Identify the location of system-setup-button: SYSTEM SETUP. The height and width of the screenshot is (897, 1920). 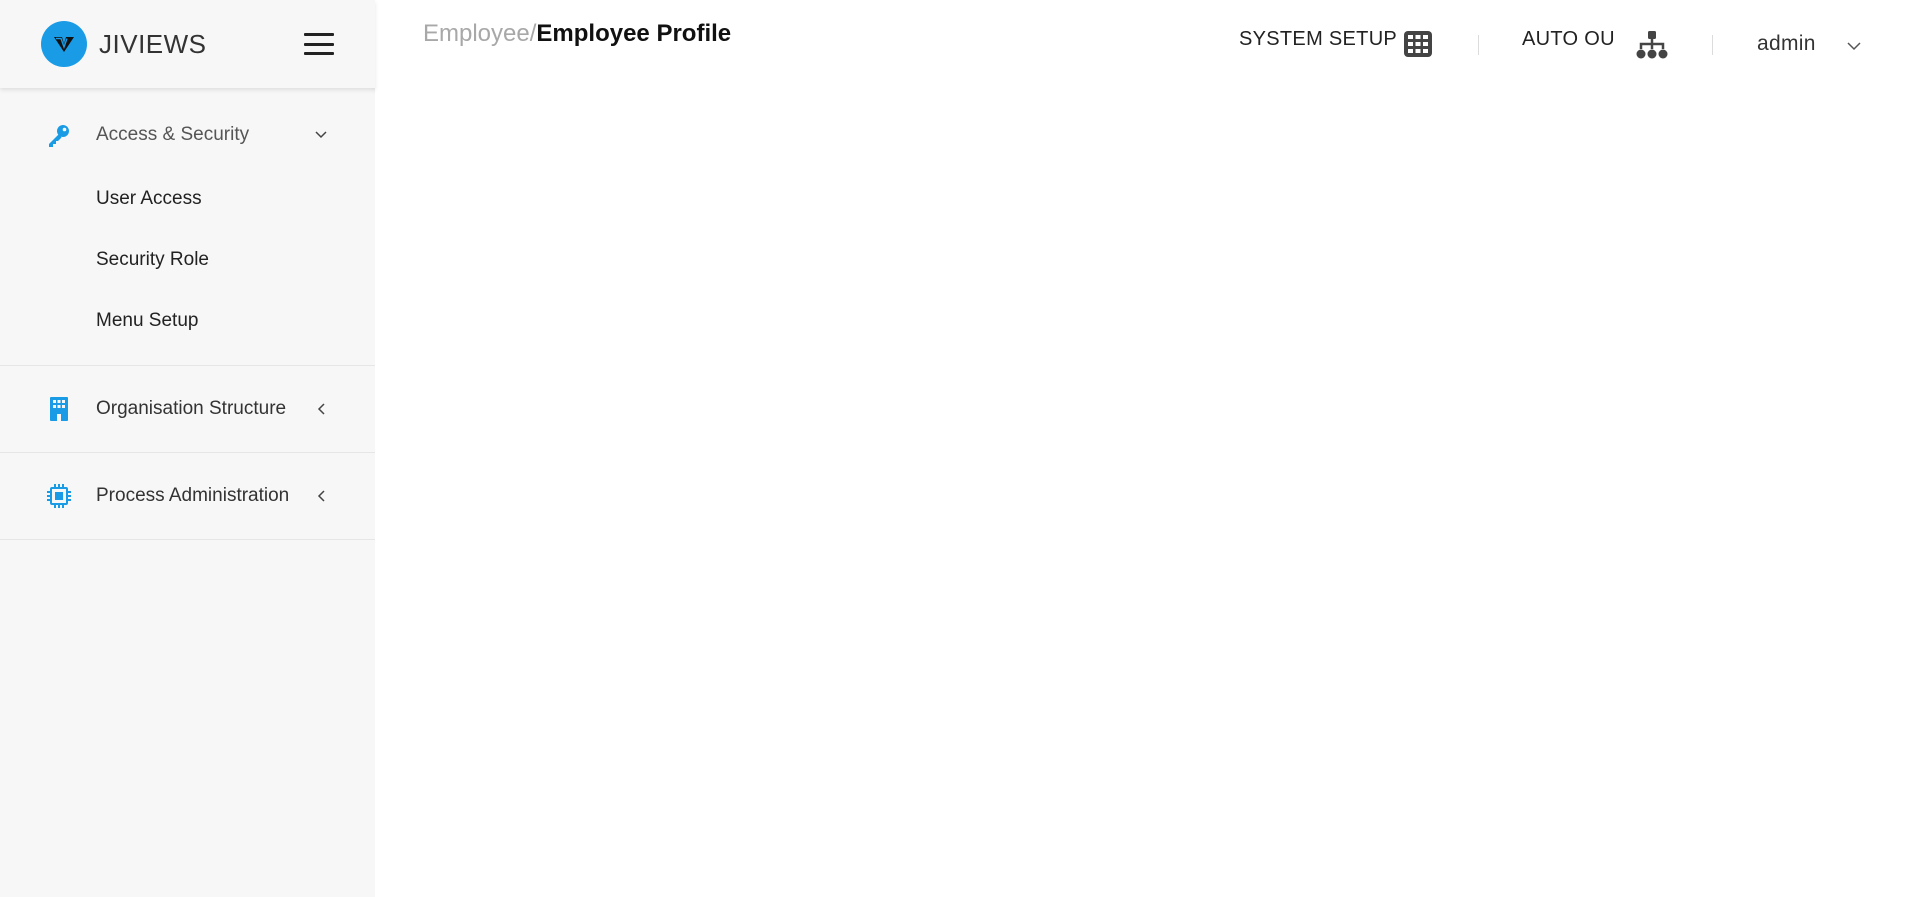
(1318, 39).